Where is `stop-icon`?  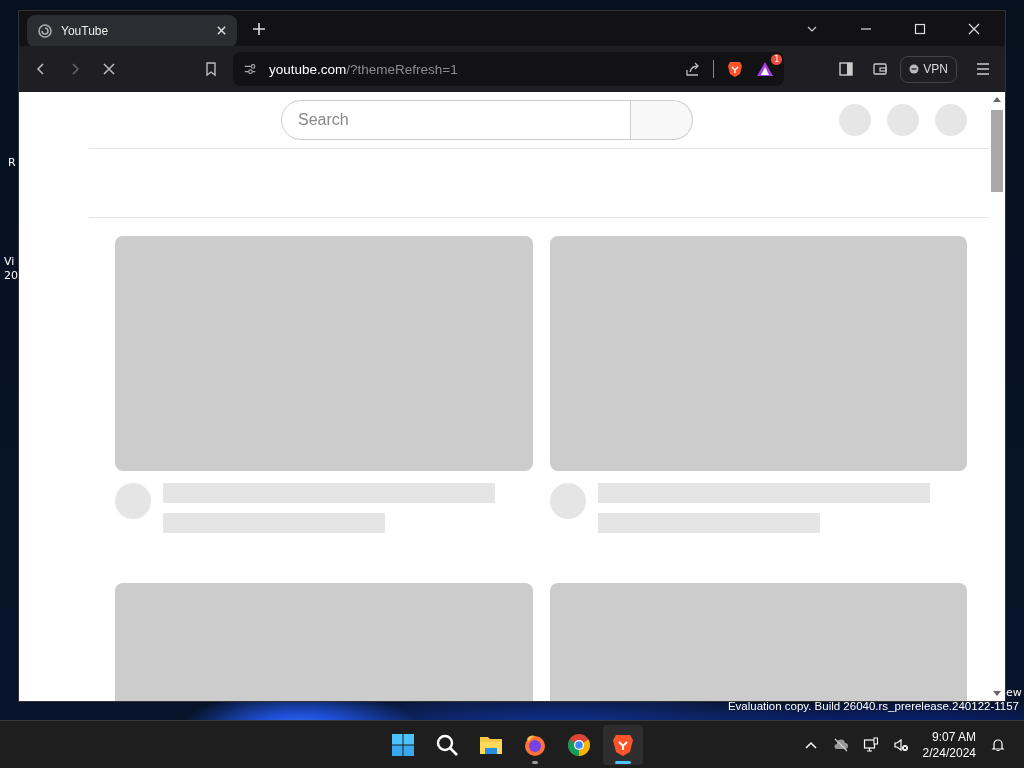 stop-icon is located at coordinates (109, 69).